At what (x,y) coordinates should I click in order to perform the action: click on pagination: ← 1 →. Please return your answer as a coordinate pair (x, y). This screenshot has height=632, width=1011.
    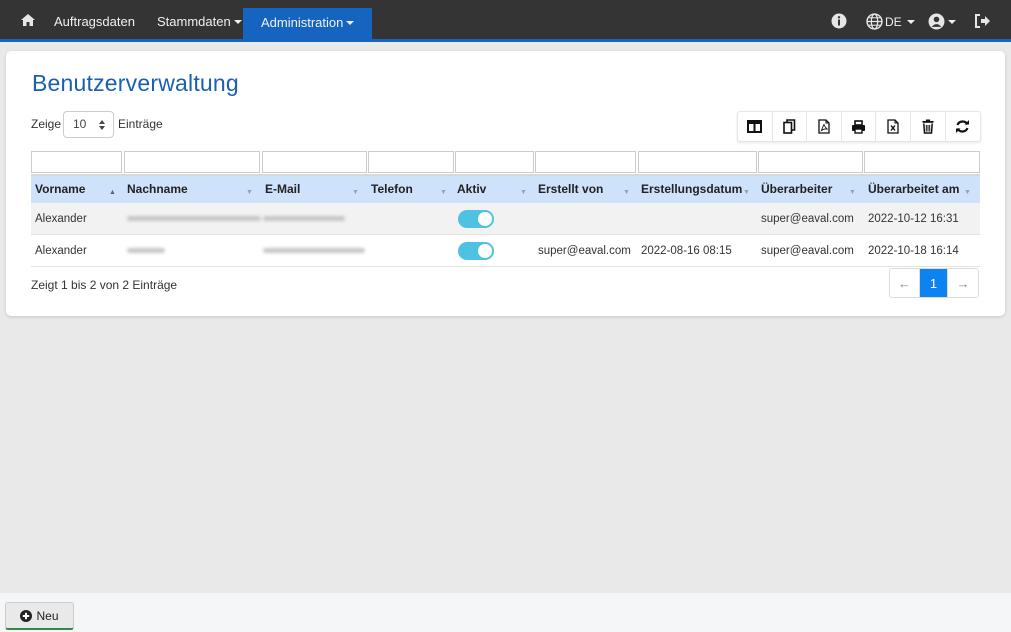
    Looking at the image, I should click on (934, 283).